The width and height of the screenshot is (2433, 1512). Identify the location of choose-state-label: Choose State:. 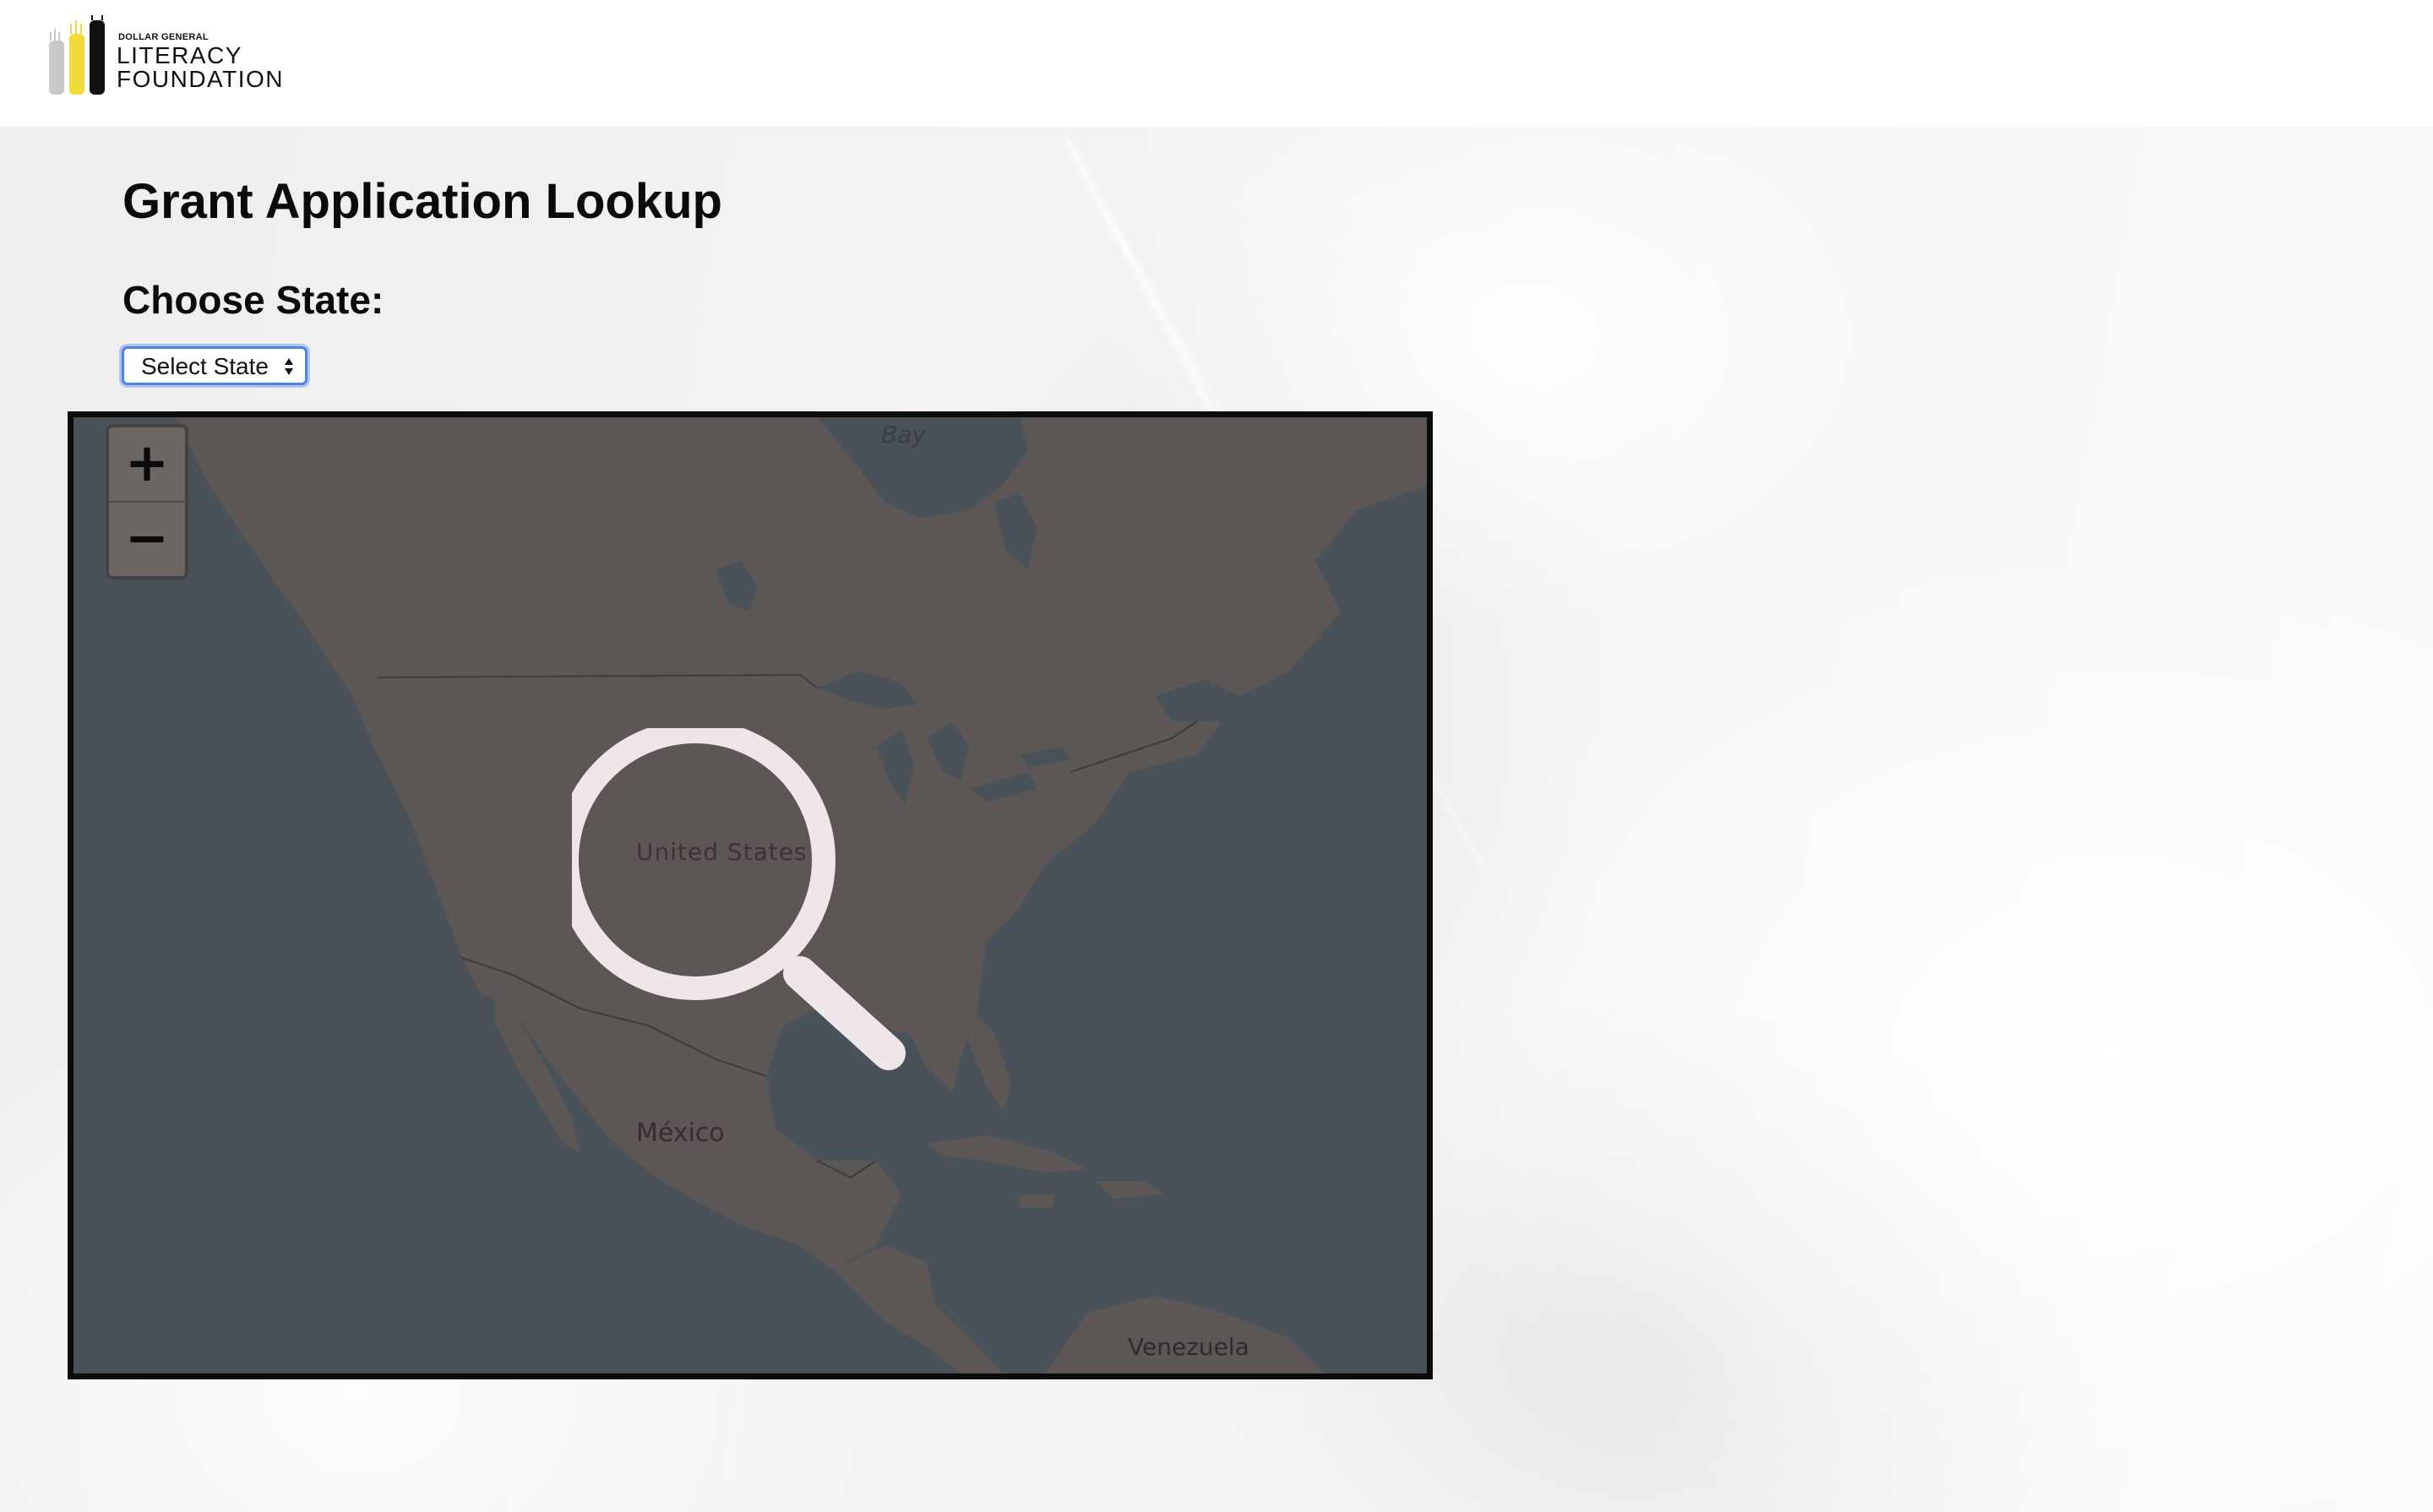
(253, 300).